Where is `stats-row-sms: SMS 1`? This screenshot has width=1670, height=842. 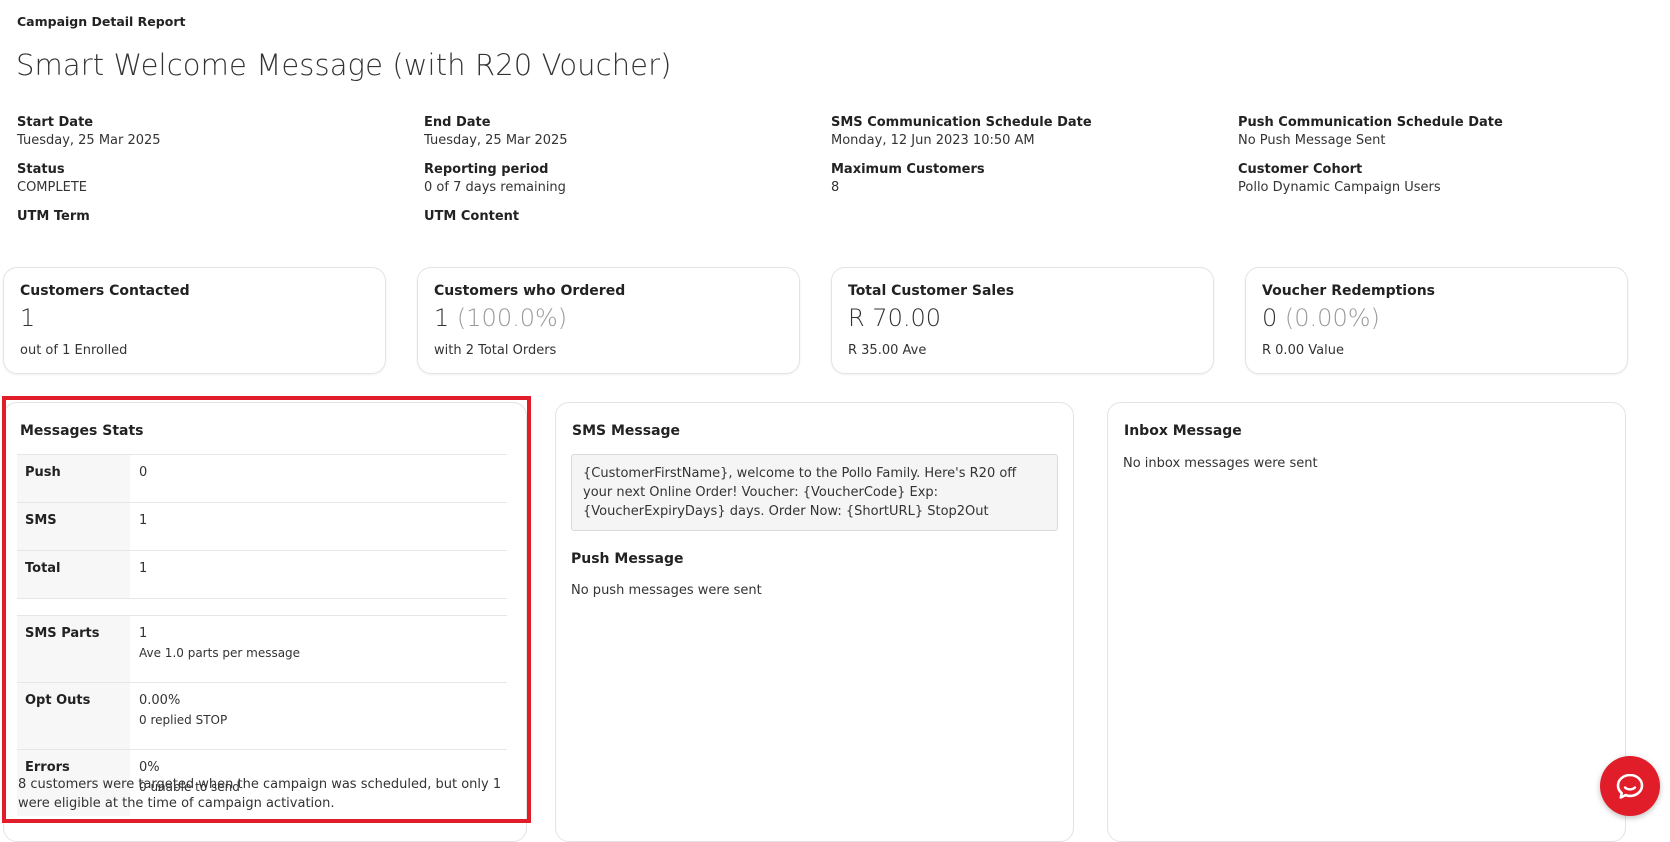
stats-row-sms: SMS 1 is located at coordinates (262, 526).